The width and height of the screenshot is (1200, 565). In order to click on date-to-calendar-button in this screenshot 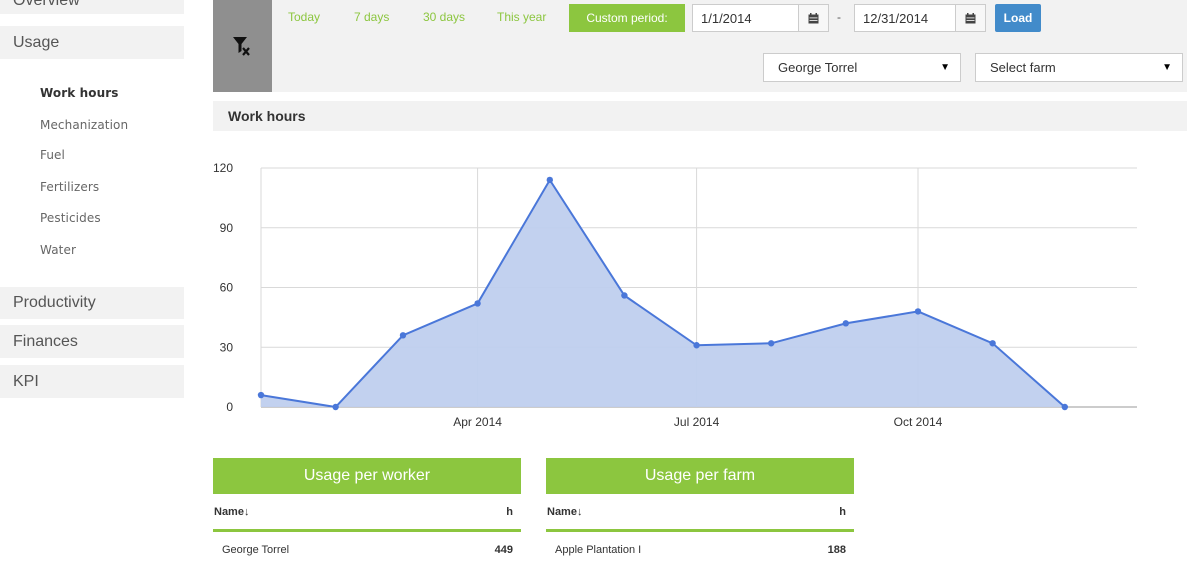, I will do `click(971, 18)`.